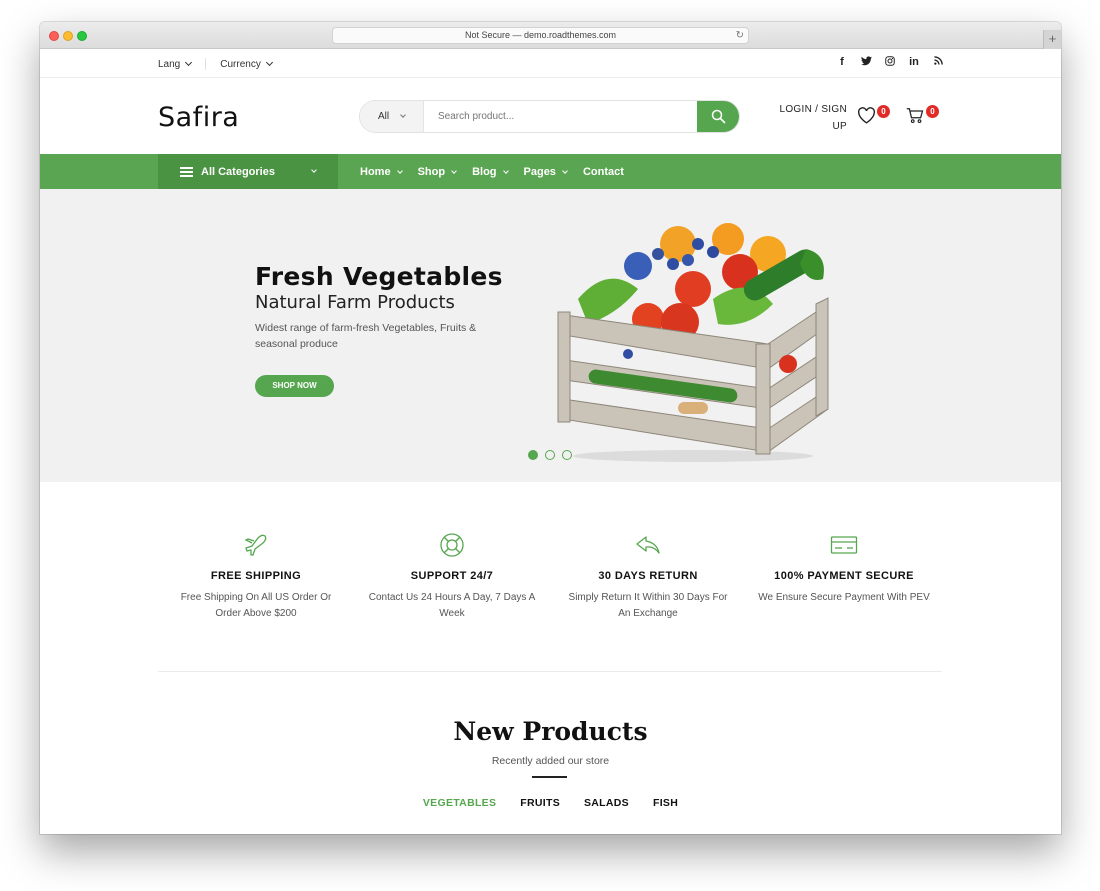 Image resolution: width=1100 pixels, height=891 pixels. Describe the element at coordinates (844, 597) in the screenshot. I see `feature-description: We Ensure Secure Payment With PEV` at that location.